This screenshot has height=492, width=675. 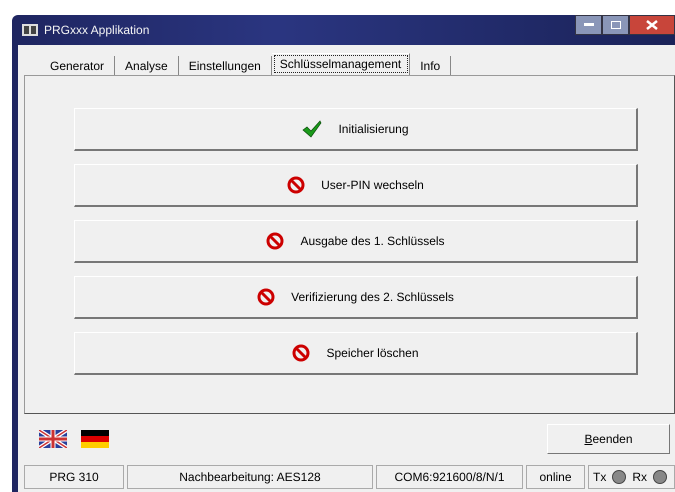 I want to click on action-button: User-PIN wechseln, so click(x=356, y=185).